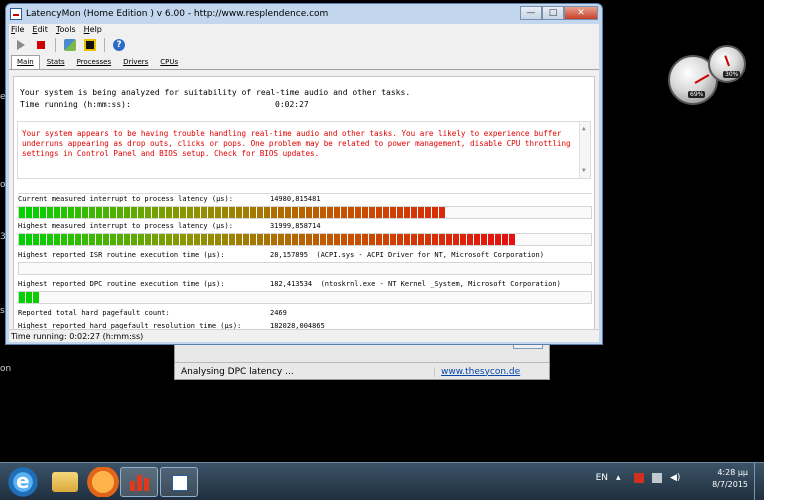 The image size is (800, 500). Describe the element at coordinates (17, 30) in the screenshot. I see `menu-file: File` at that location.